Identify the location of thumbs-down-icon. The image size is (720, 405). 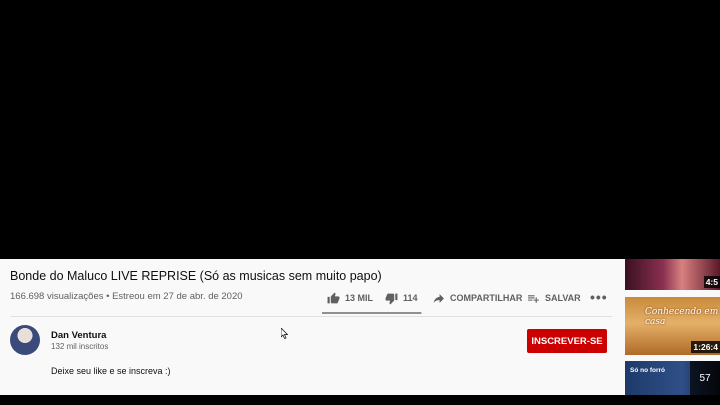
(391, 298).